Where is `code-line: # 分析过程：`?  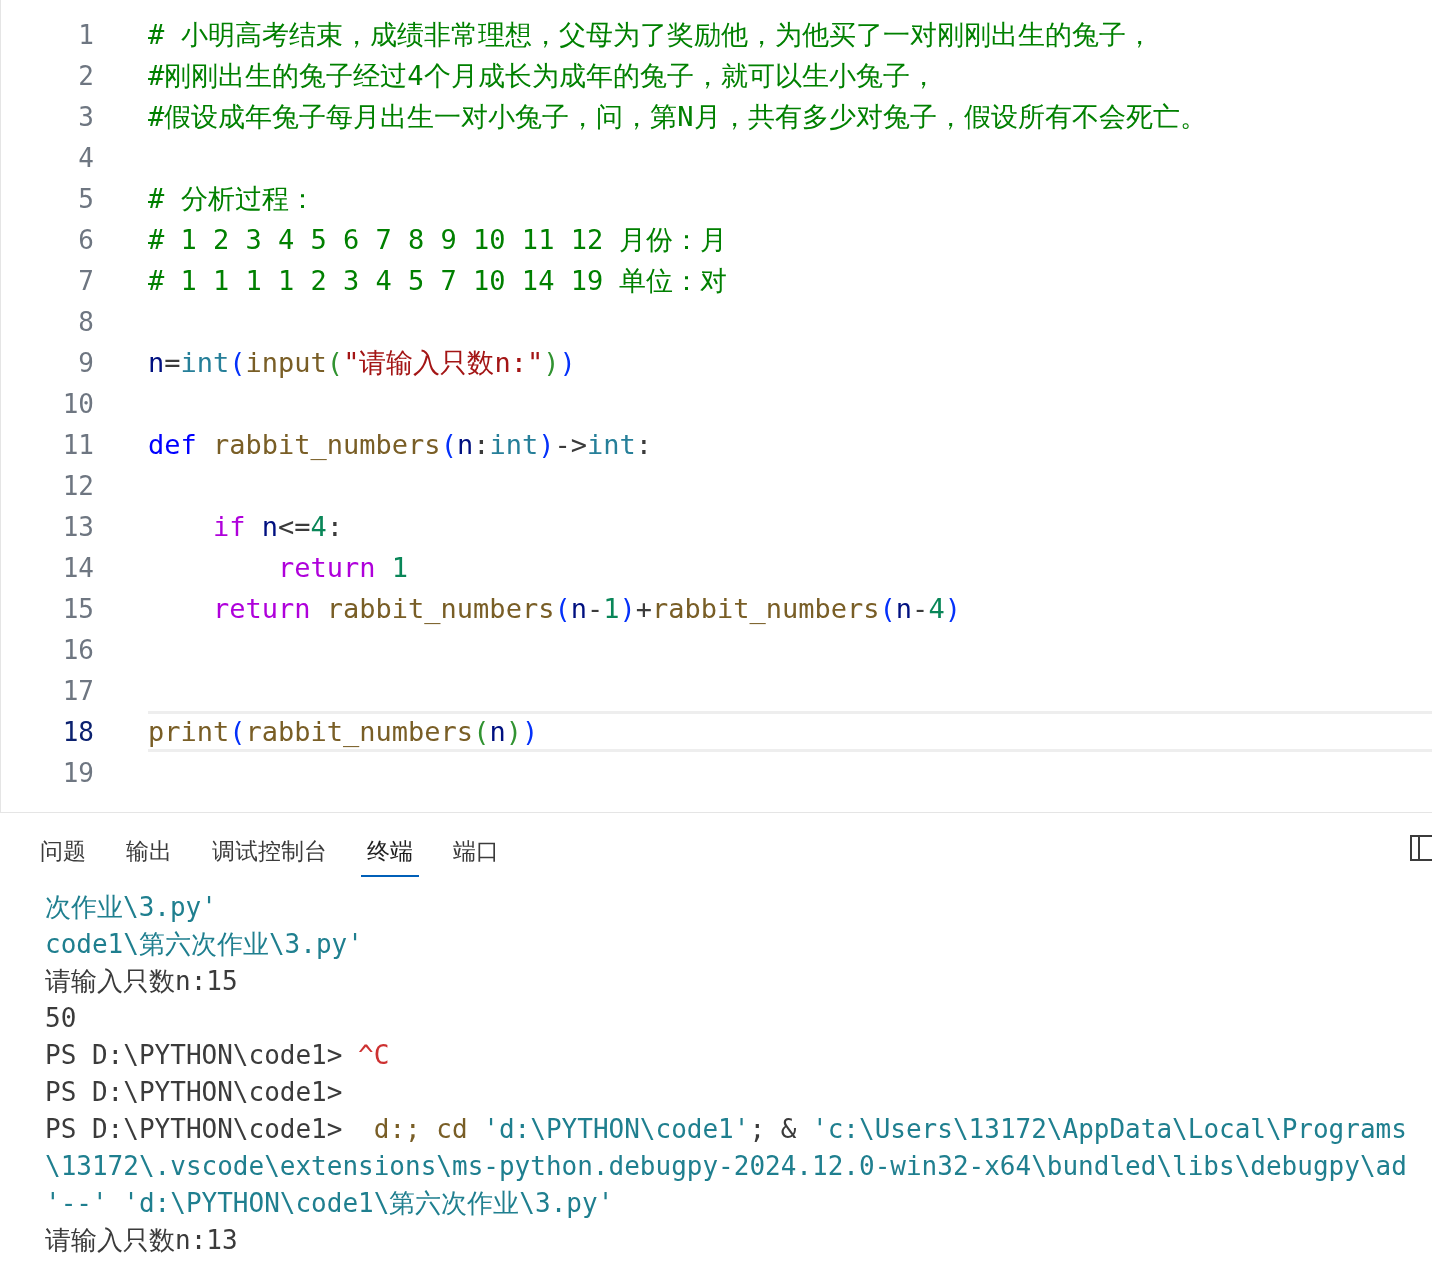 code-line: # 分析过程： is located at coordinates (232, 198).